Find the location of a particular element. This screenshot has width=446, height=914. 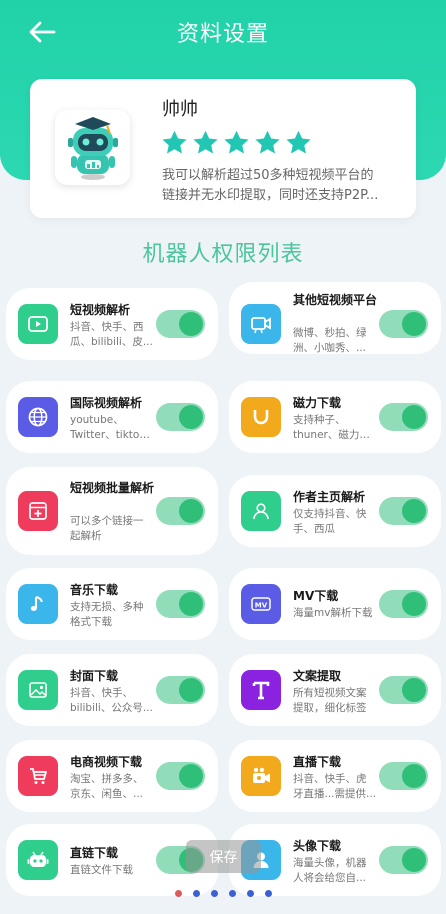

permission-desc: 仅支持抖音、快 手、西瓜 is located at coordinates (335, 522).